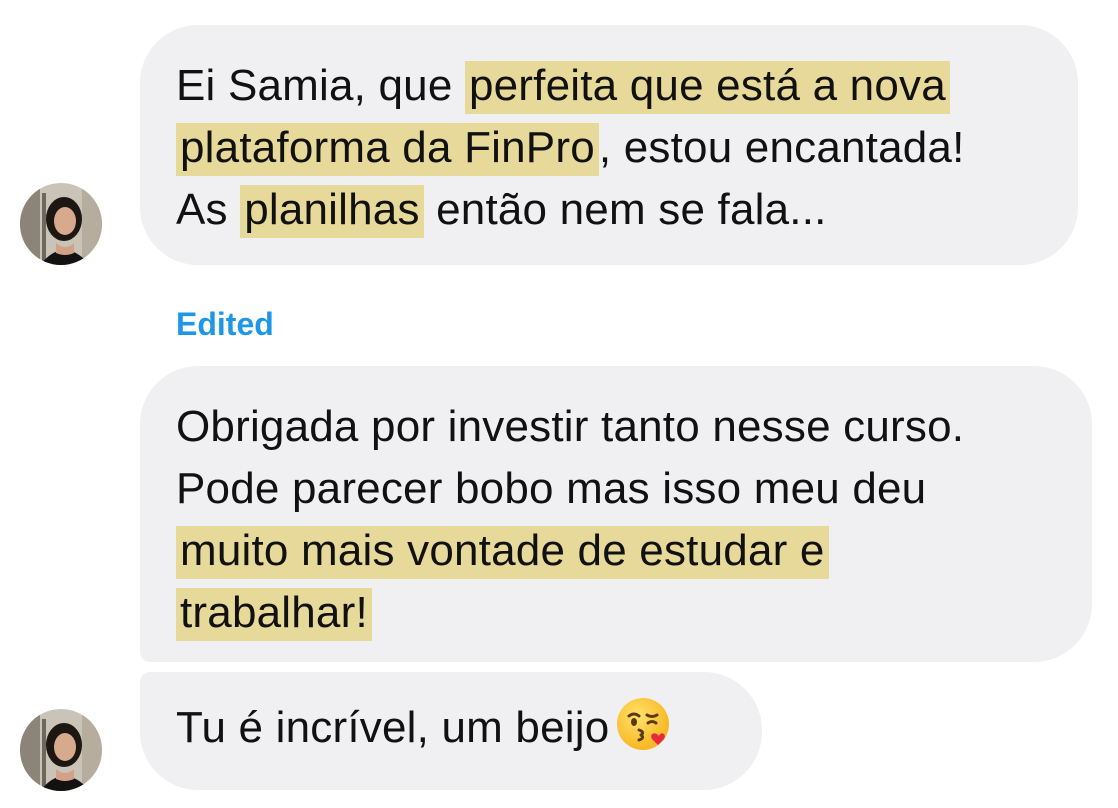  Describe the element at coordinates (469, 732) in the screenshot. I see `message-text: Tu é incrível, um beijo` at that location.